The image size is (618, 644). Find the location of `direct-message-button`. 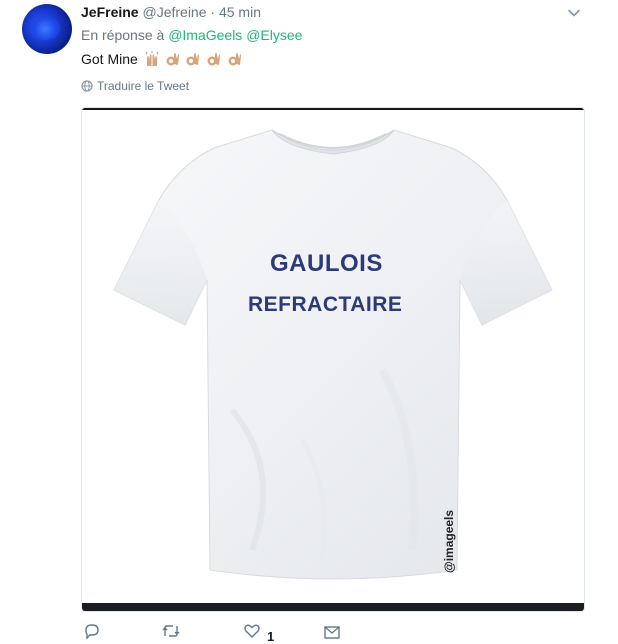

direct-message-button is located at coordinates (332, 630).